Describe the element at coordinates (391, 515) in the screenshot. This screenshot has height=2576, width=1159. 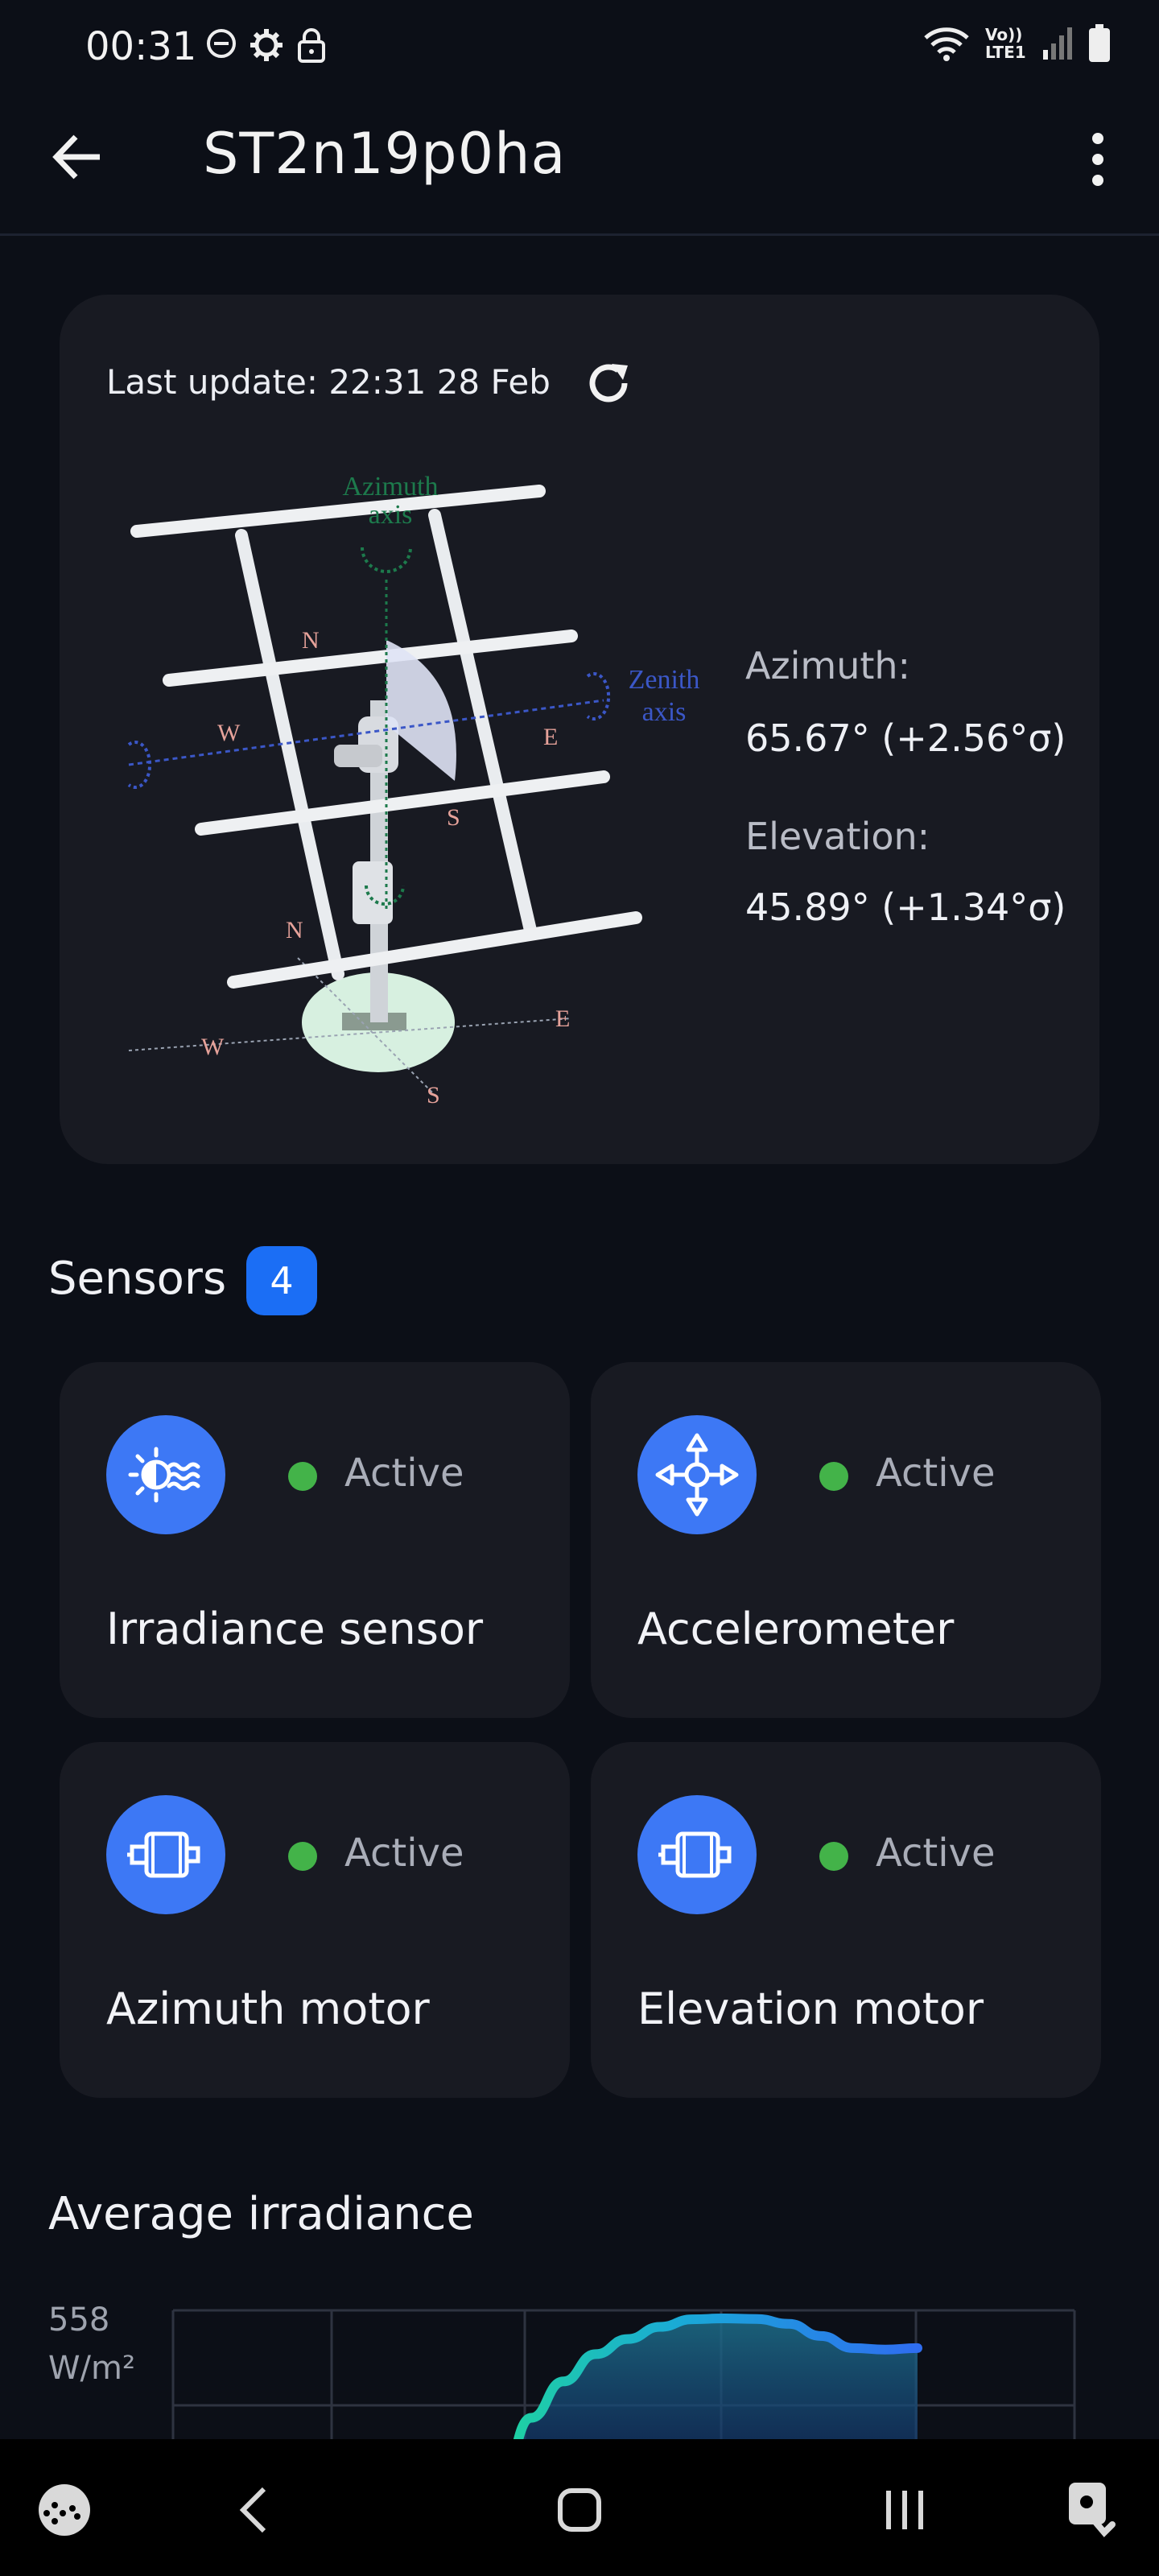
I see `azimuth-axis-label-2: axis` at that location.